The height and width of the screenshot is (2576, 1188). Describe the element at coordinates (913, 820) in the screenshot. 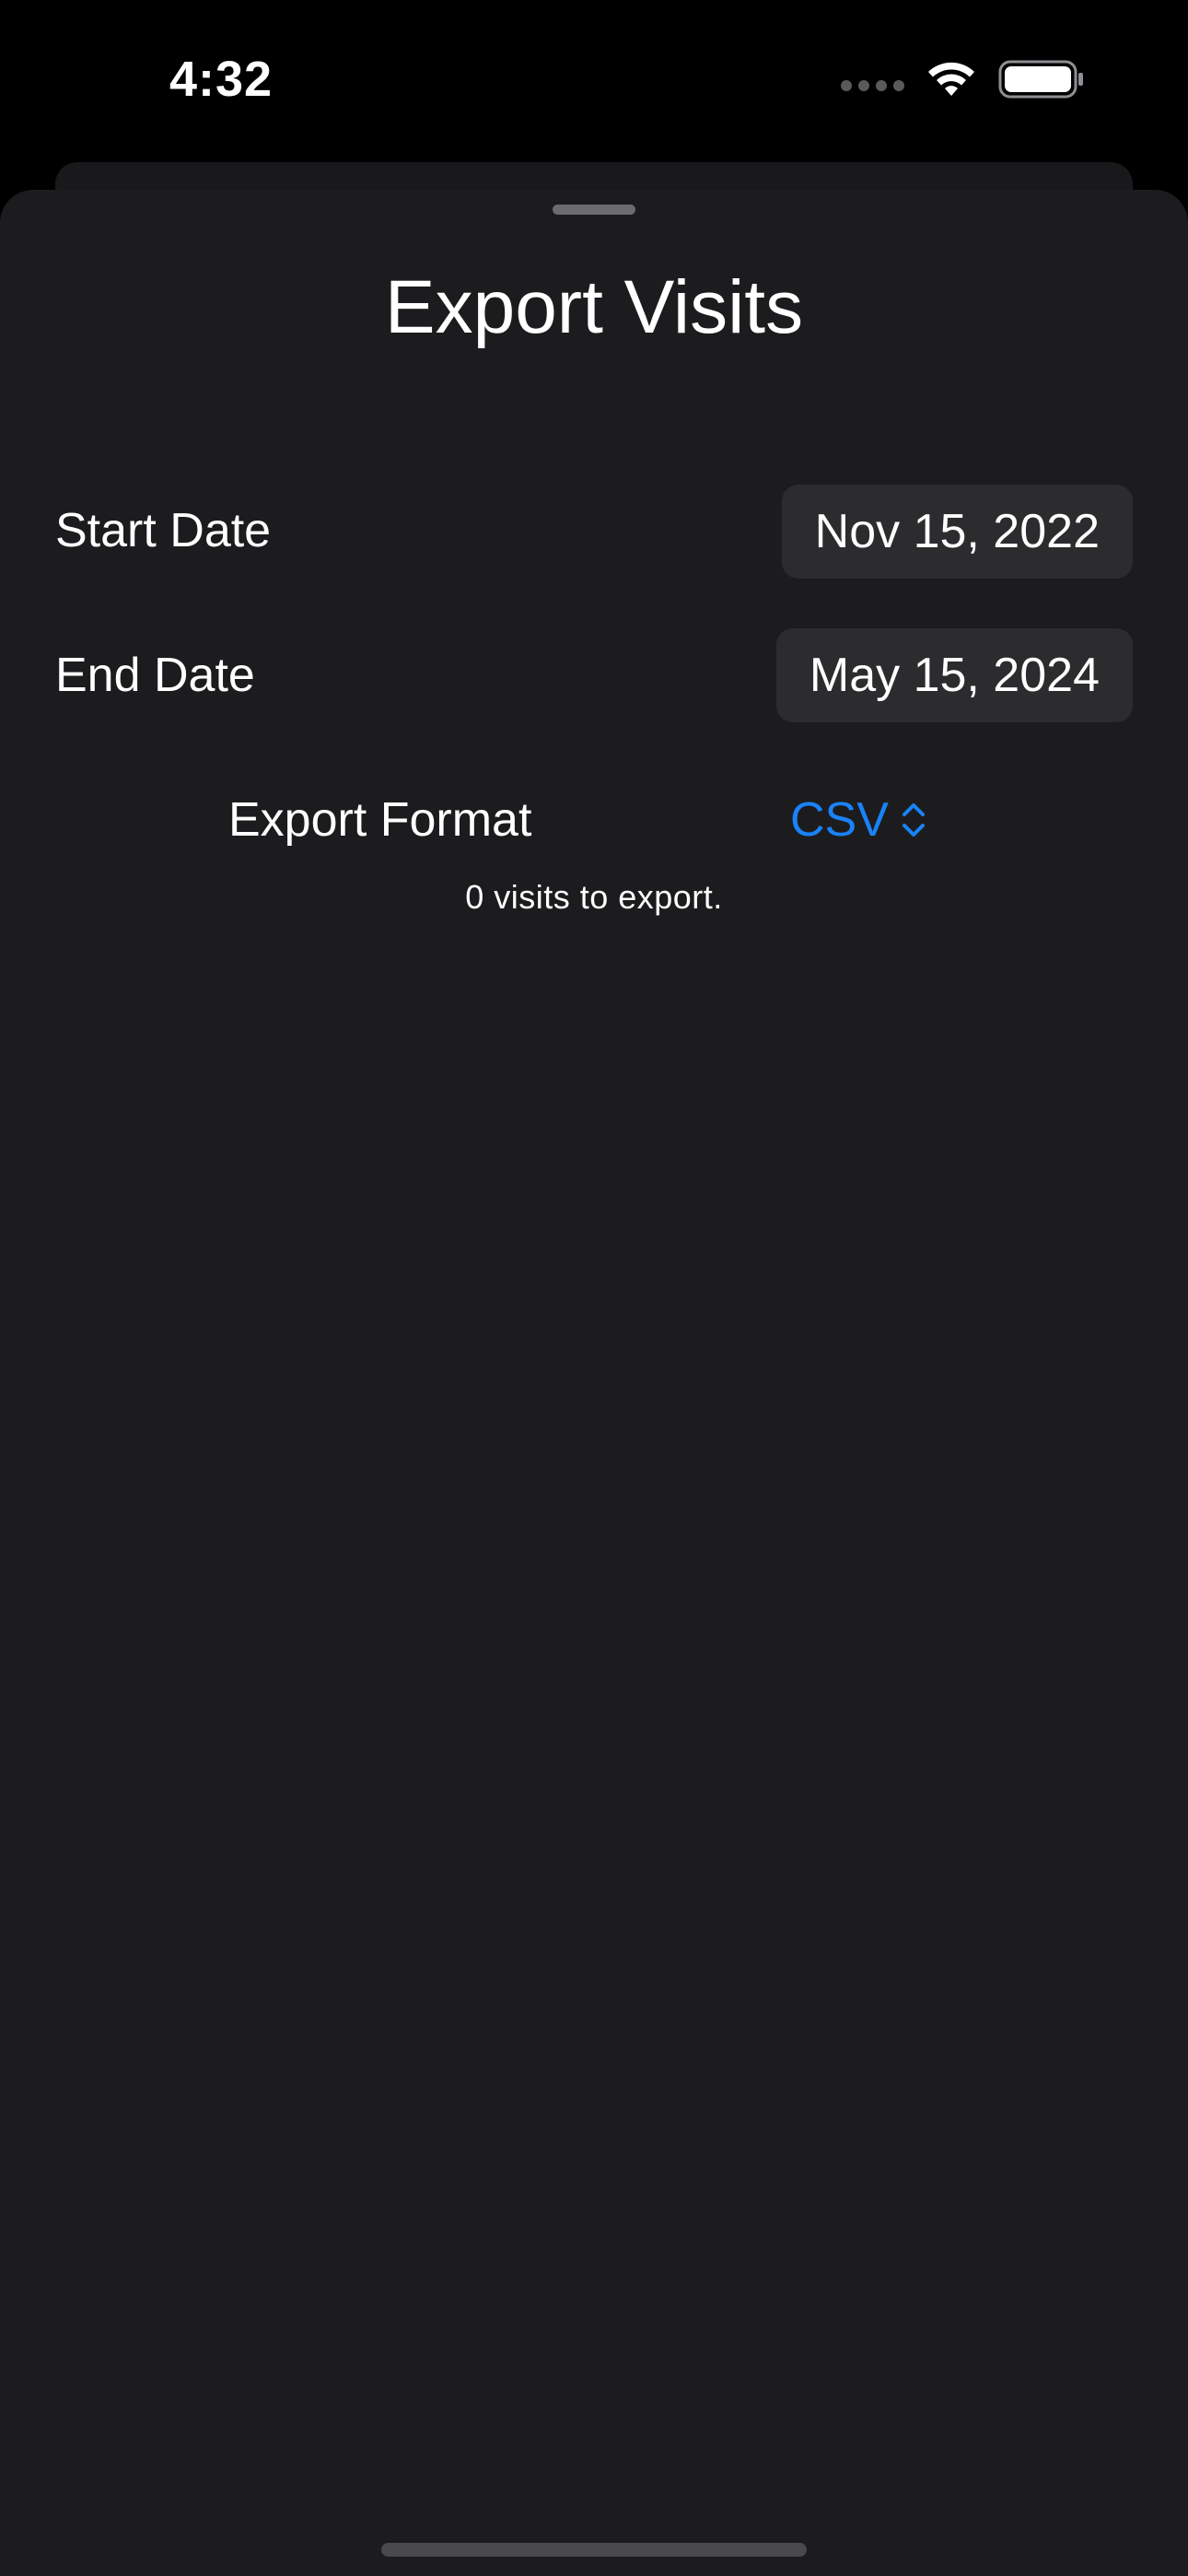

I see `chevron-up-down-icon` at that location.